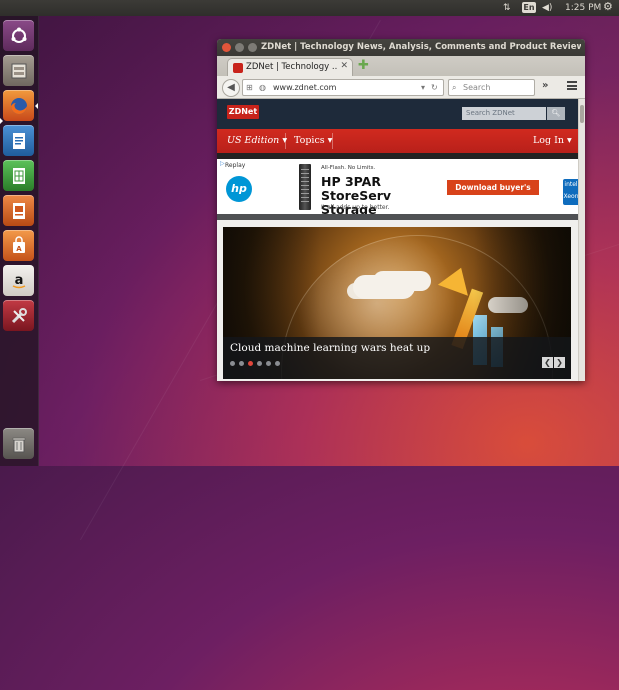 Image resolution: width=619 pixels, height=690 pixels. I want to click on launcher-item-writer, so click(18, 140).